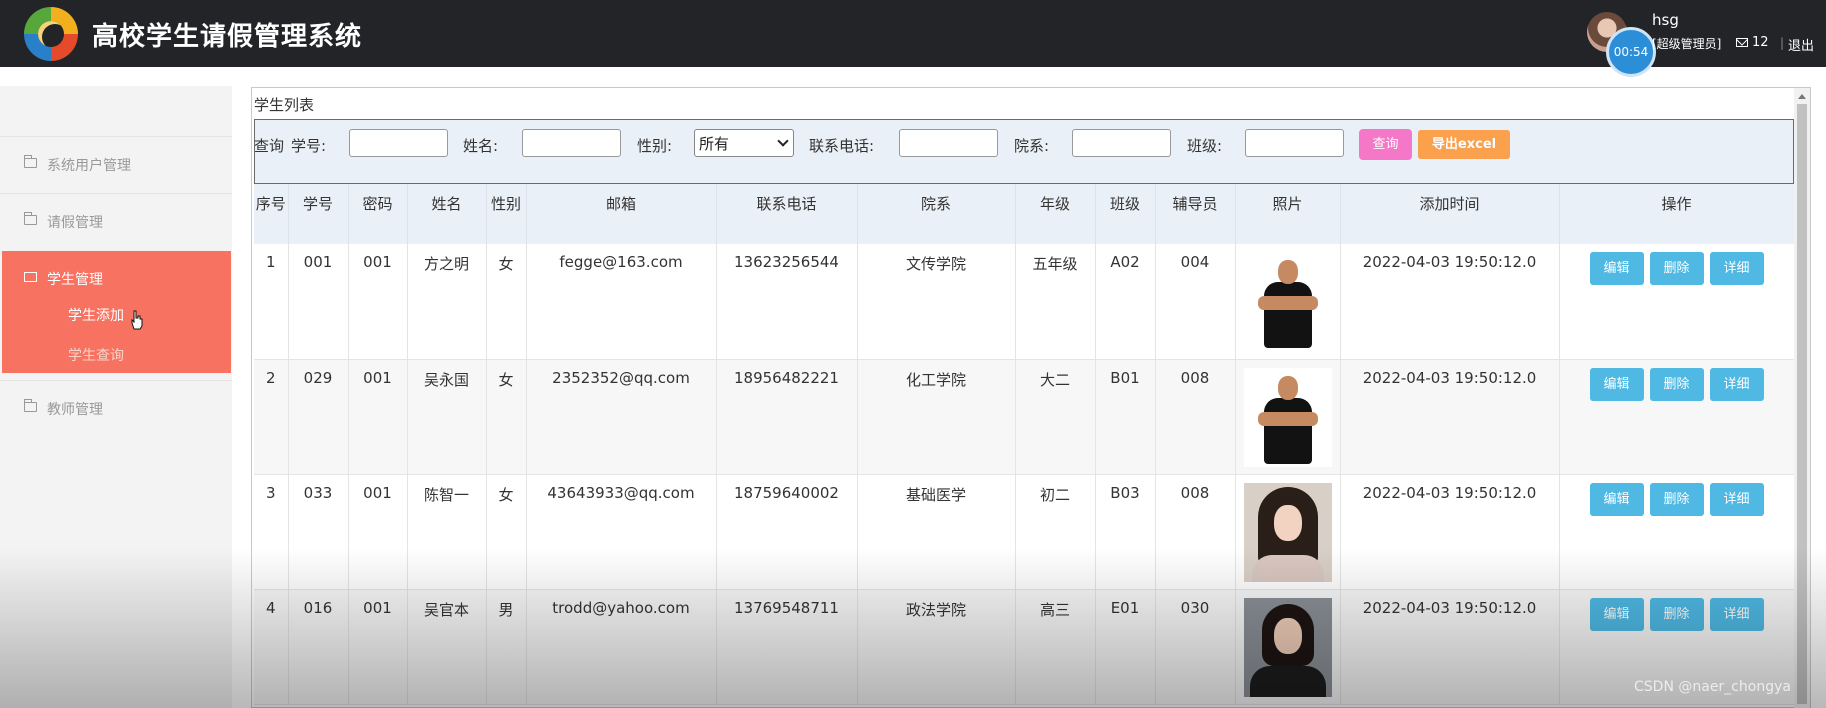  I want to click on cell-gender: 男, so click(506, 647).